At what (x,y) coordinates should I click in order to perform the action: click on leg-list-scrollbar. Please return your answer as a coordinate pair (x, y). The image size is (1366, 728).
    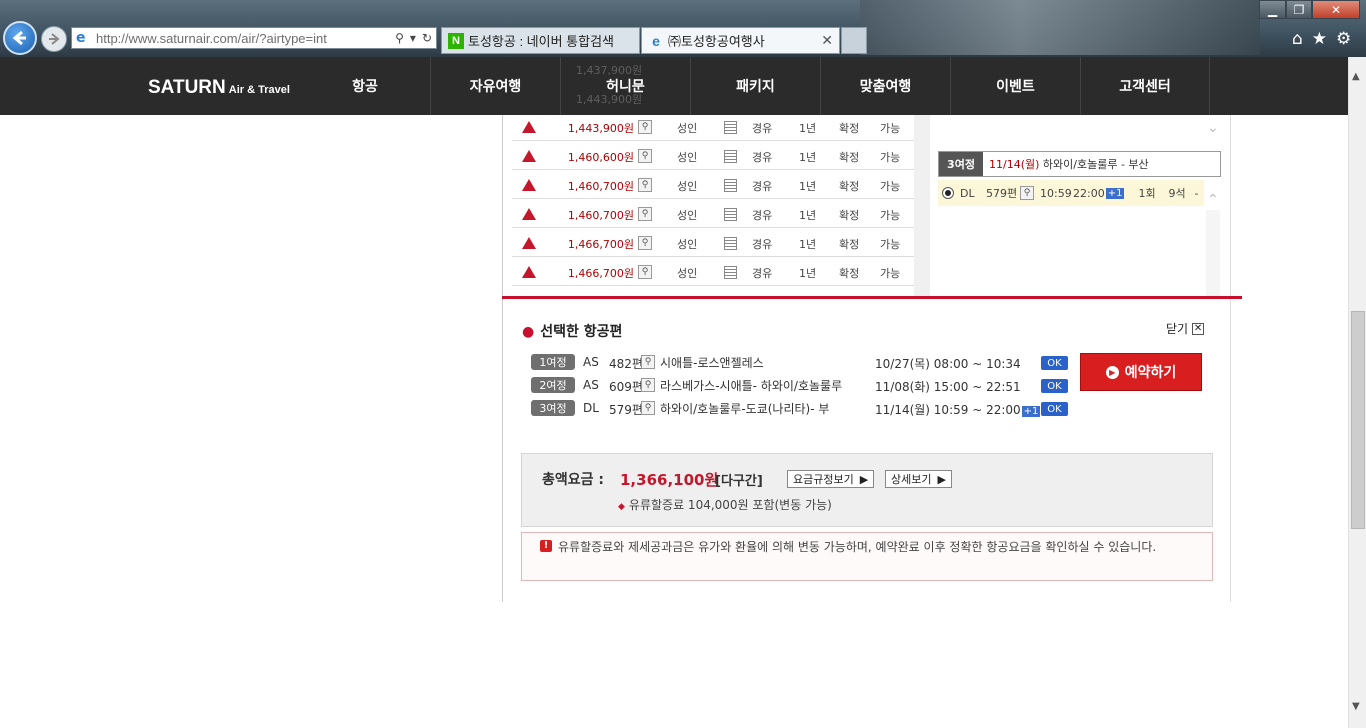
    Looking at the image, I should click on (1213, 253).